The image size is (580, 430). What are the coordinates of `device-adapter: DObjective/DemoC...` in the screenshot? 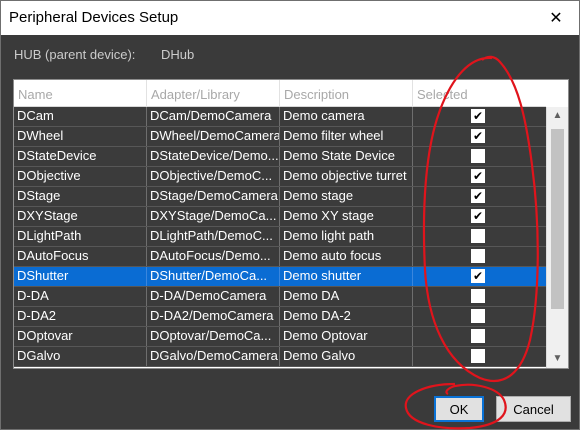 It's located at (213, 176).